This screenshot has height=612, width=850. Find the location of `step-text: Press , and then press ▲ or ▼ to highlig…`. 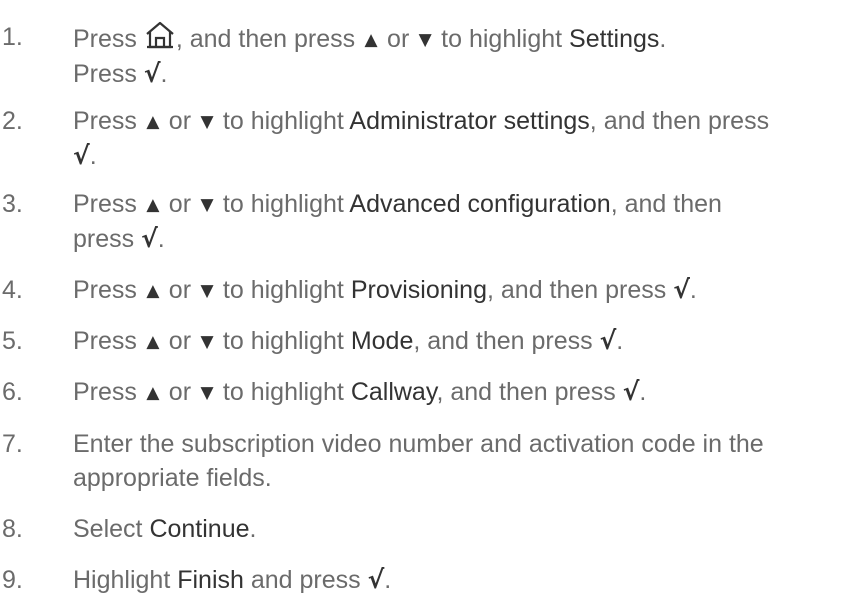

step-text: Press , and then press ▲ or ▼ to highlig… is located at coordinates (458, 55).